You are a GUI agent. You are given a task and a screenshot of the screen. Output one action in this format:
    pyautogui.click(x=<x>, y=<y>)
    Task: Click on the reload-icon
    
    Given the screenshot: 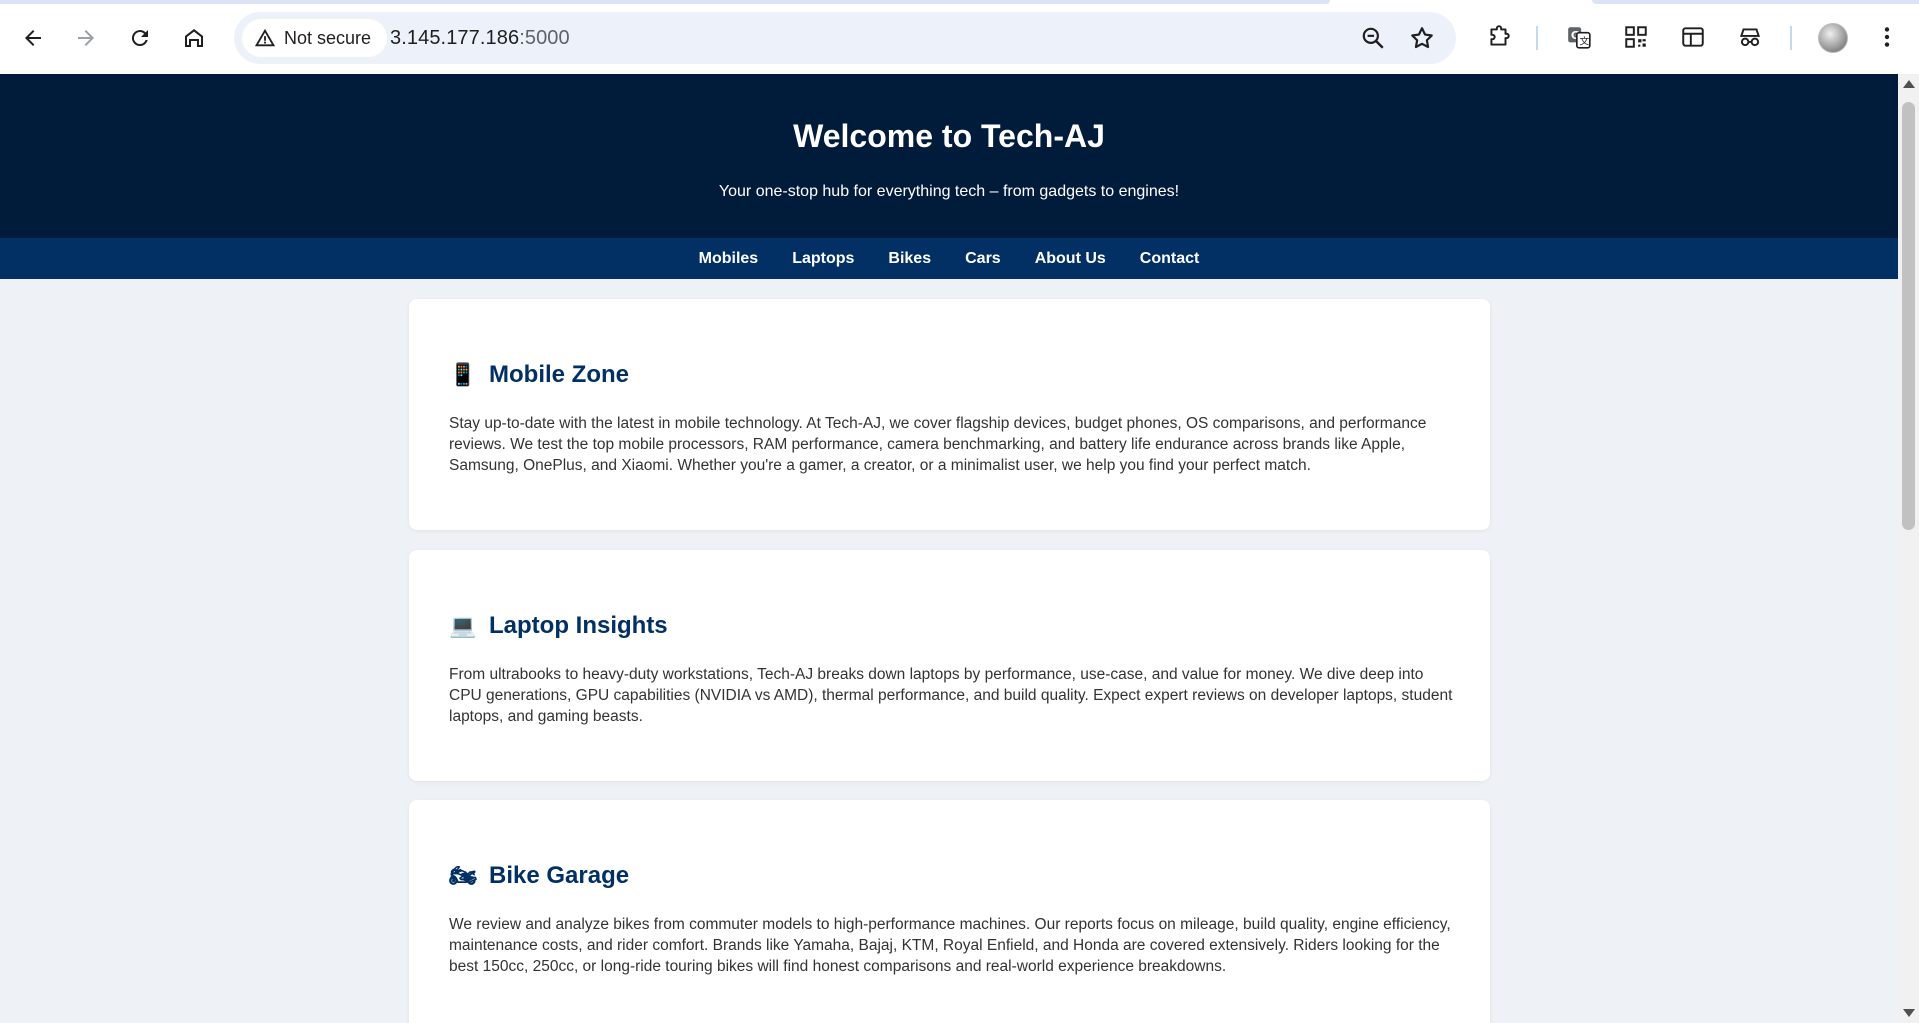 What is the action you would take?
    pyautogui.click(x=139, y=38)
    